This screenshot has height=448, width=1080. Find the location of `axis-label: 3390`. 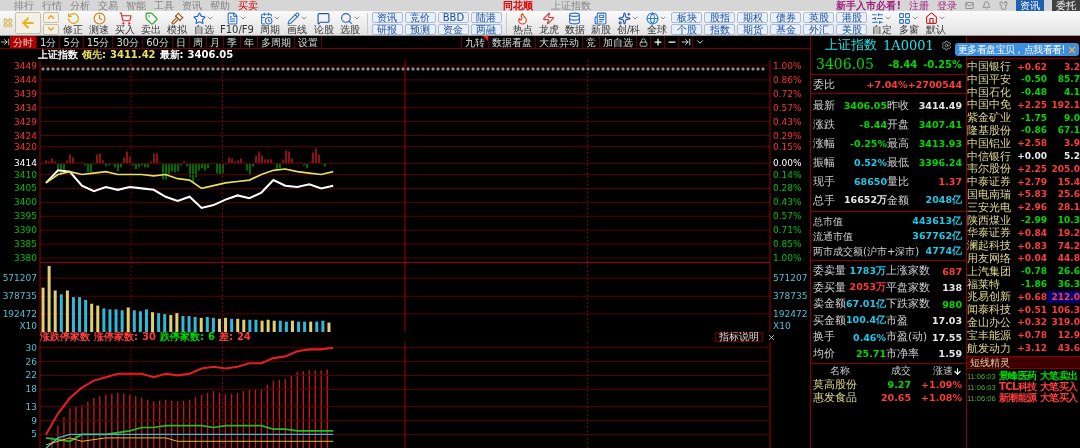

axis-label: 3390 is located at coordinates (25, 230).